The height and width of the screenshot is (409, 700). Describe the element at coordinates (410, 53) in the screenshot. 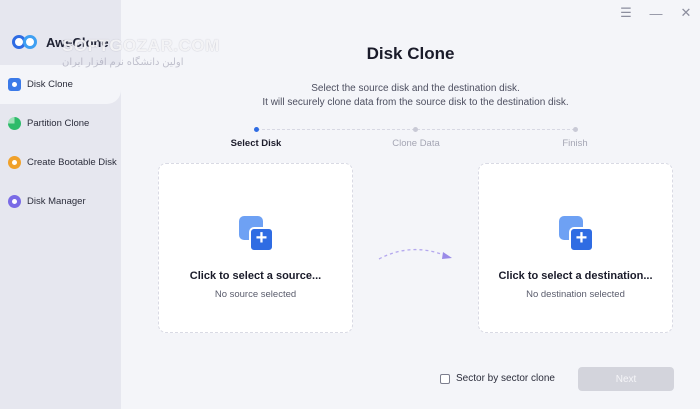

I see `page-title: Disk Clone` at that location.